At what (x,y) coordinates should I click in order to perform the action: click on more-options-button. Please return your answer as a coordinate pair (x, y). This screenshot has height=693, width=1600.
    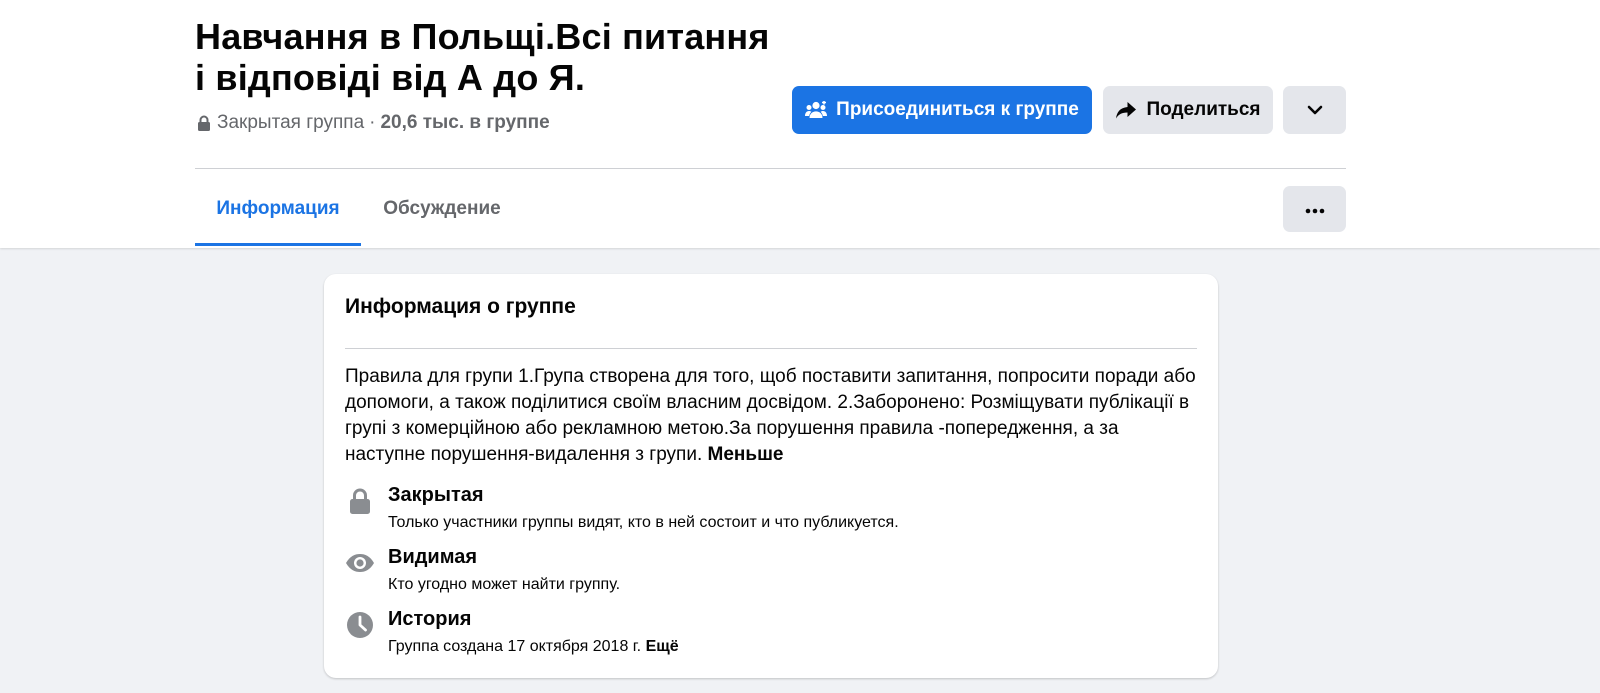
    Looking at the image, I should click on (1314, 110).